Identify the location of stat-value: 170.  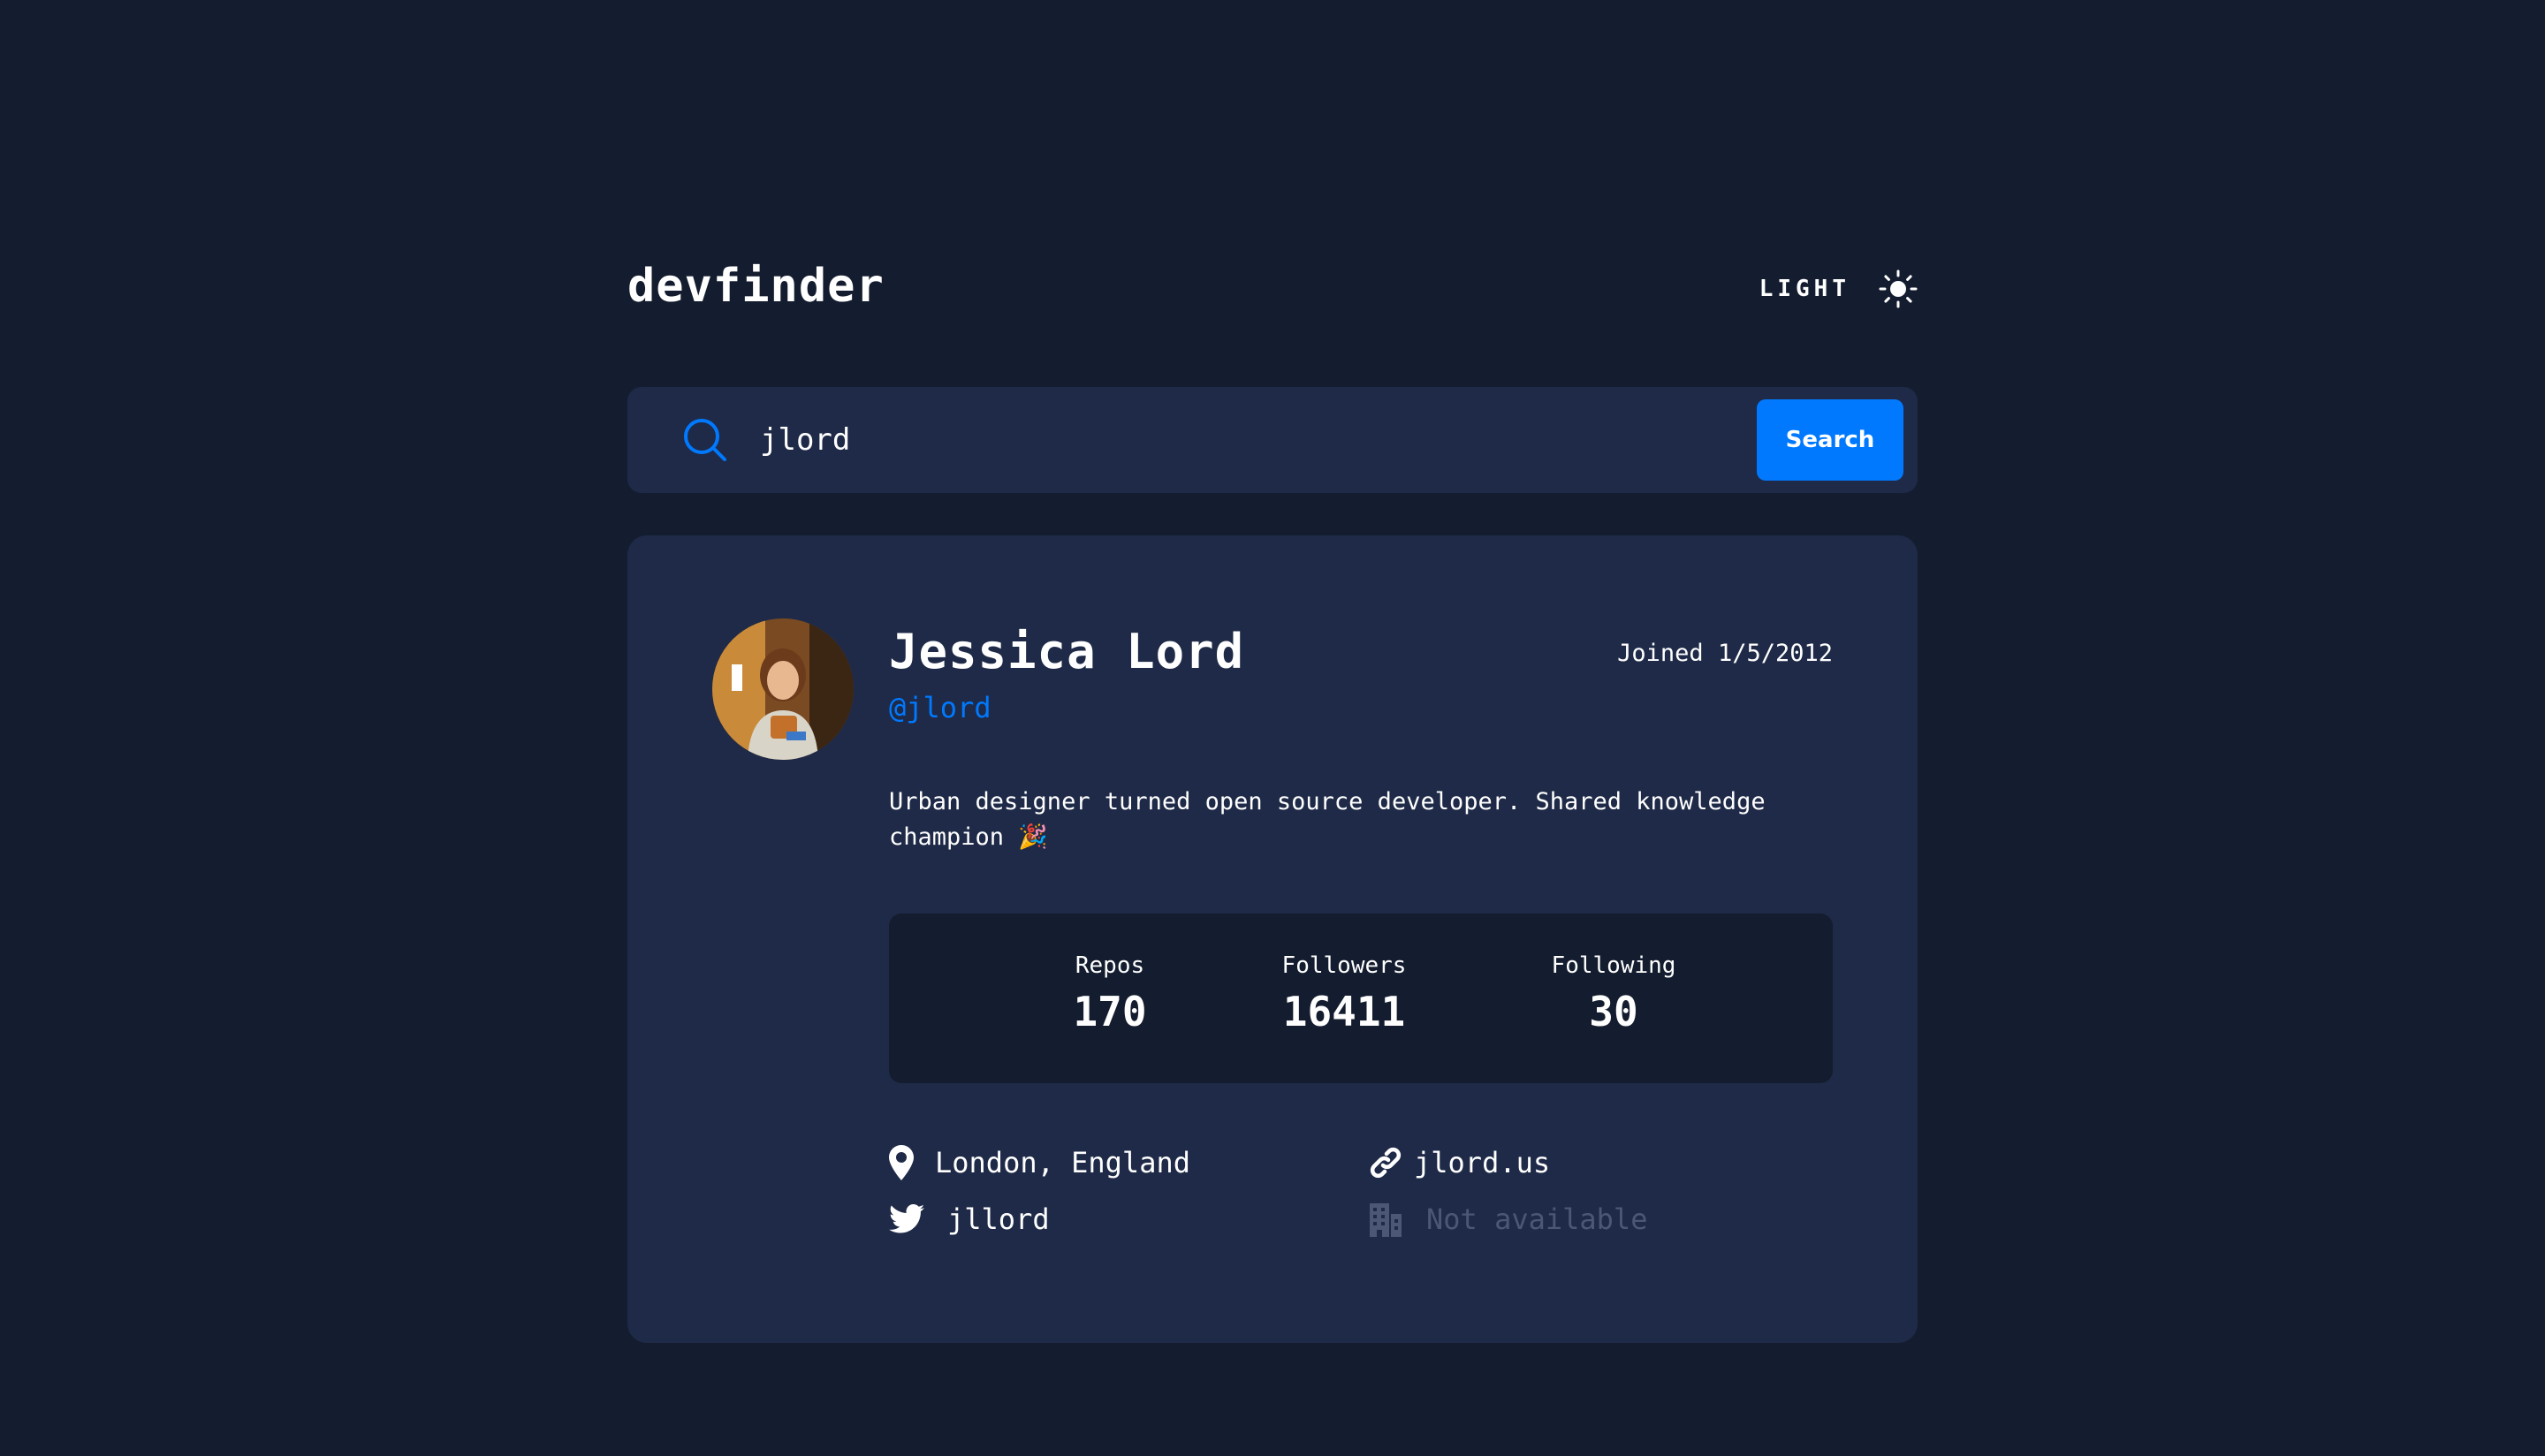
(1110, 1012).